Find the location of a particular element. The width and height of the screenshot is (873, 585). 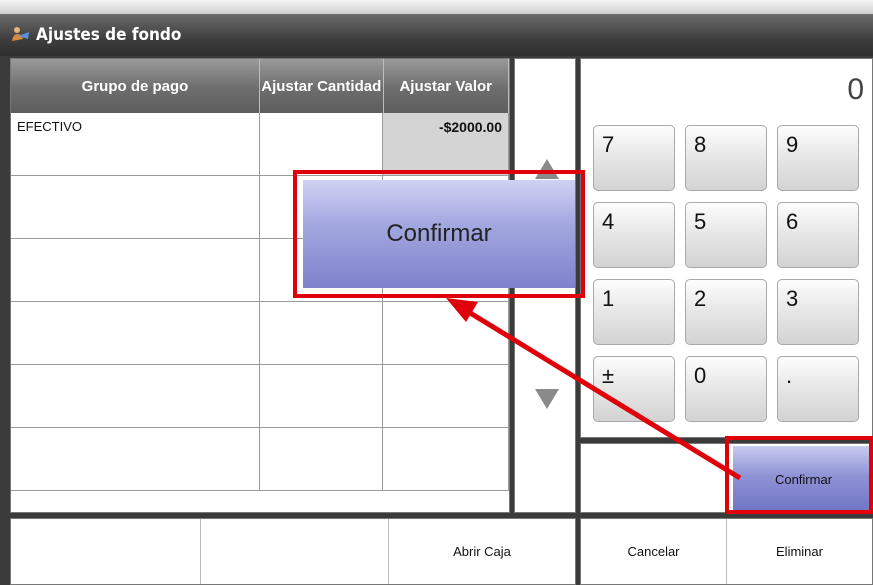

confirm-highlight-box is located at coordinates (799, 475).